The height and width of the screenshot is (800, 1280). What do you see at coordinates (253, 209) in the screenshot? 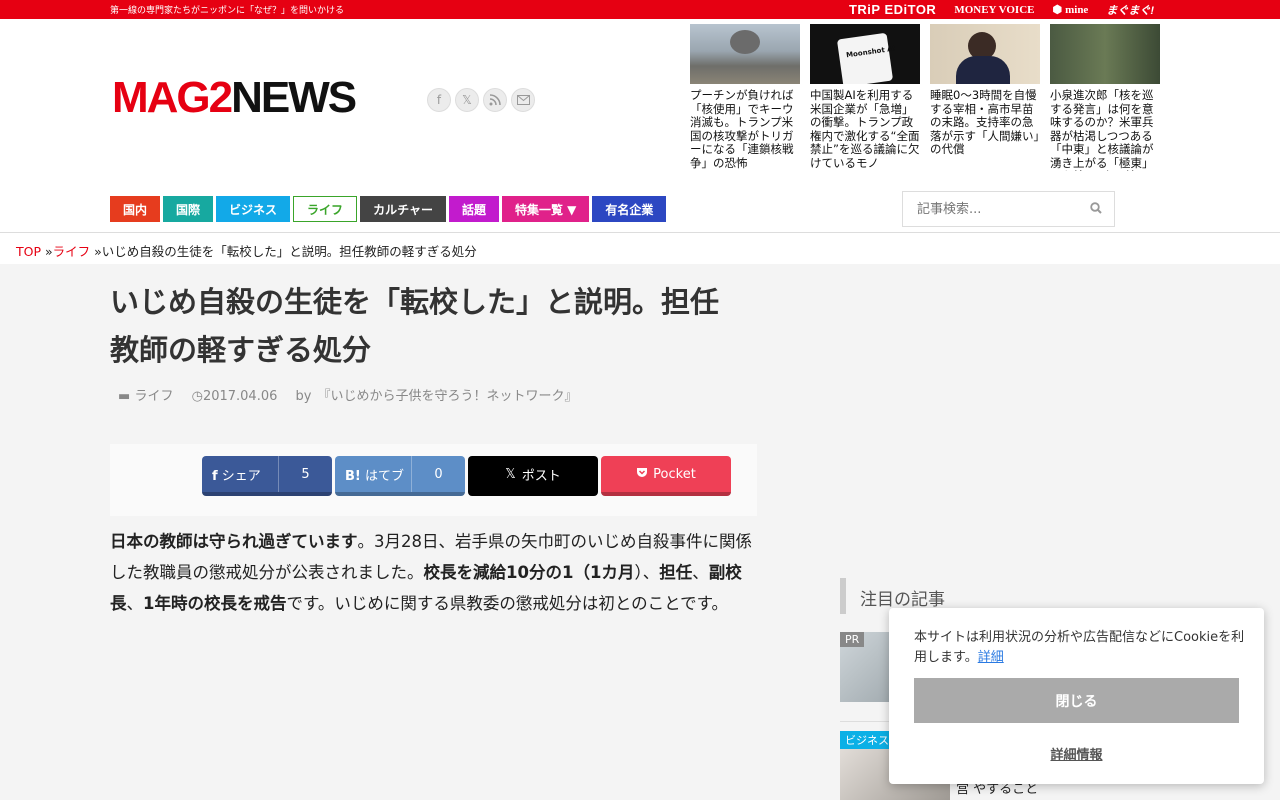
I see `nav-business: ビジネス` at bounding box center [253, 209].